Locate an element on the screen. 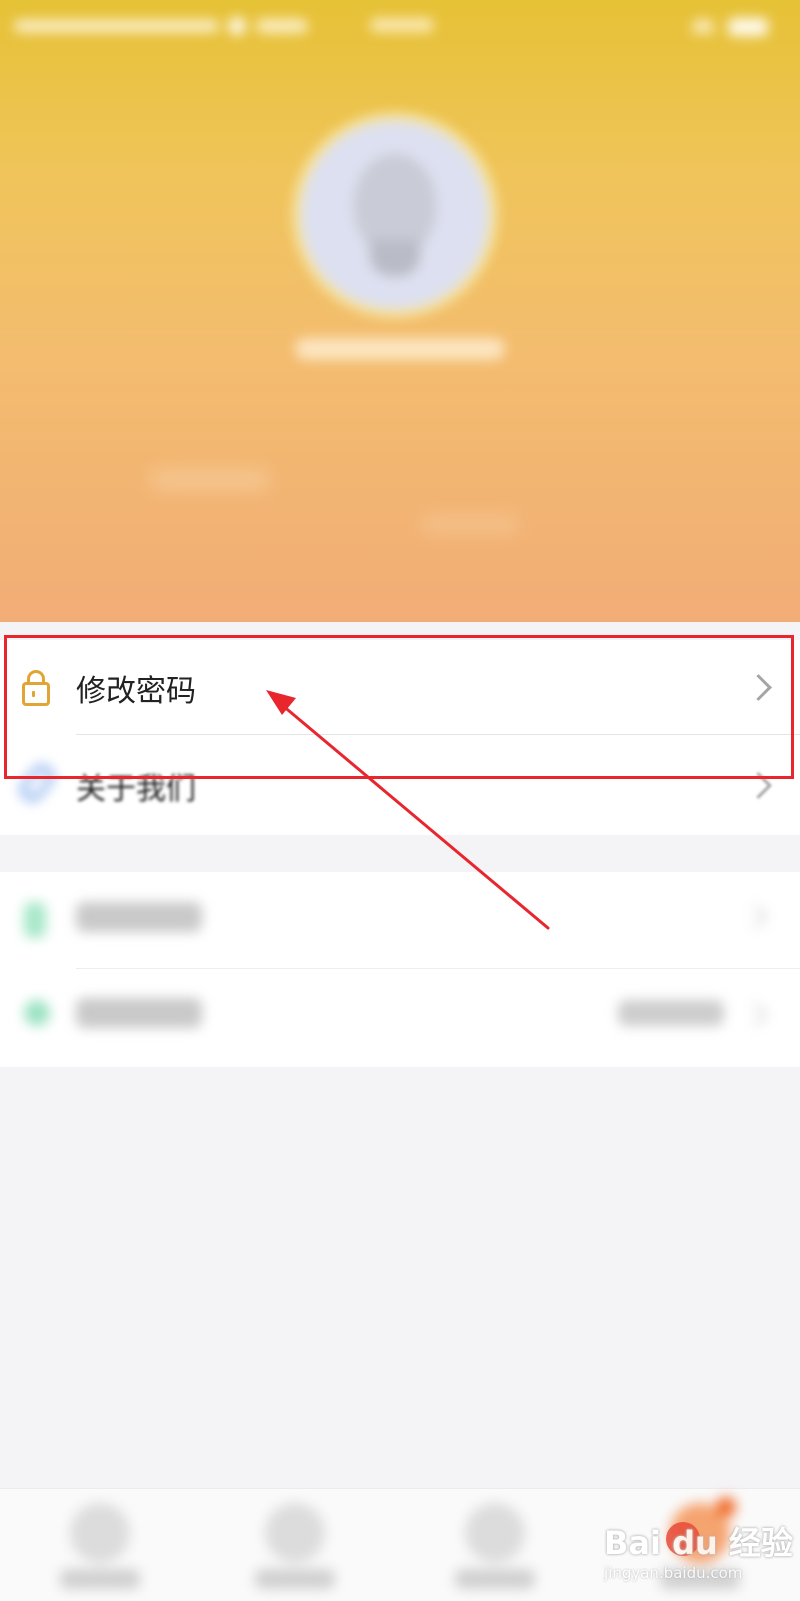 The width and height of the screenshot is (800, 1601). nav-item-home is located at coordinates (100, 1545).